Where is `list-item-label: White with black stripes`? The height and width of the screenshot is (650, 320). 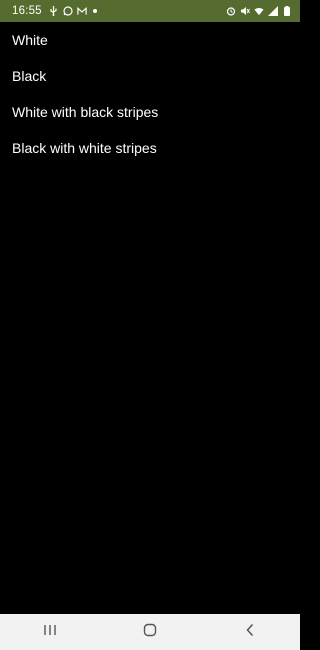
list-item-label: White with black stripes is located at coordinates (85, 112).